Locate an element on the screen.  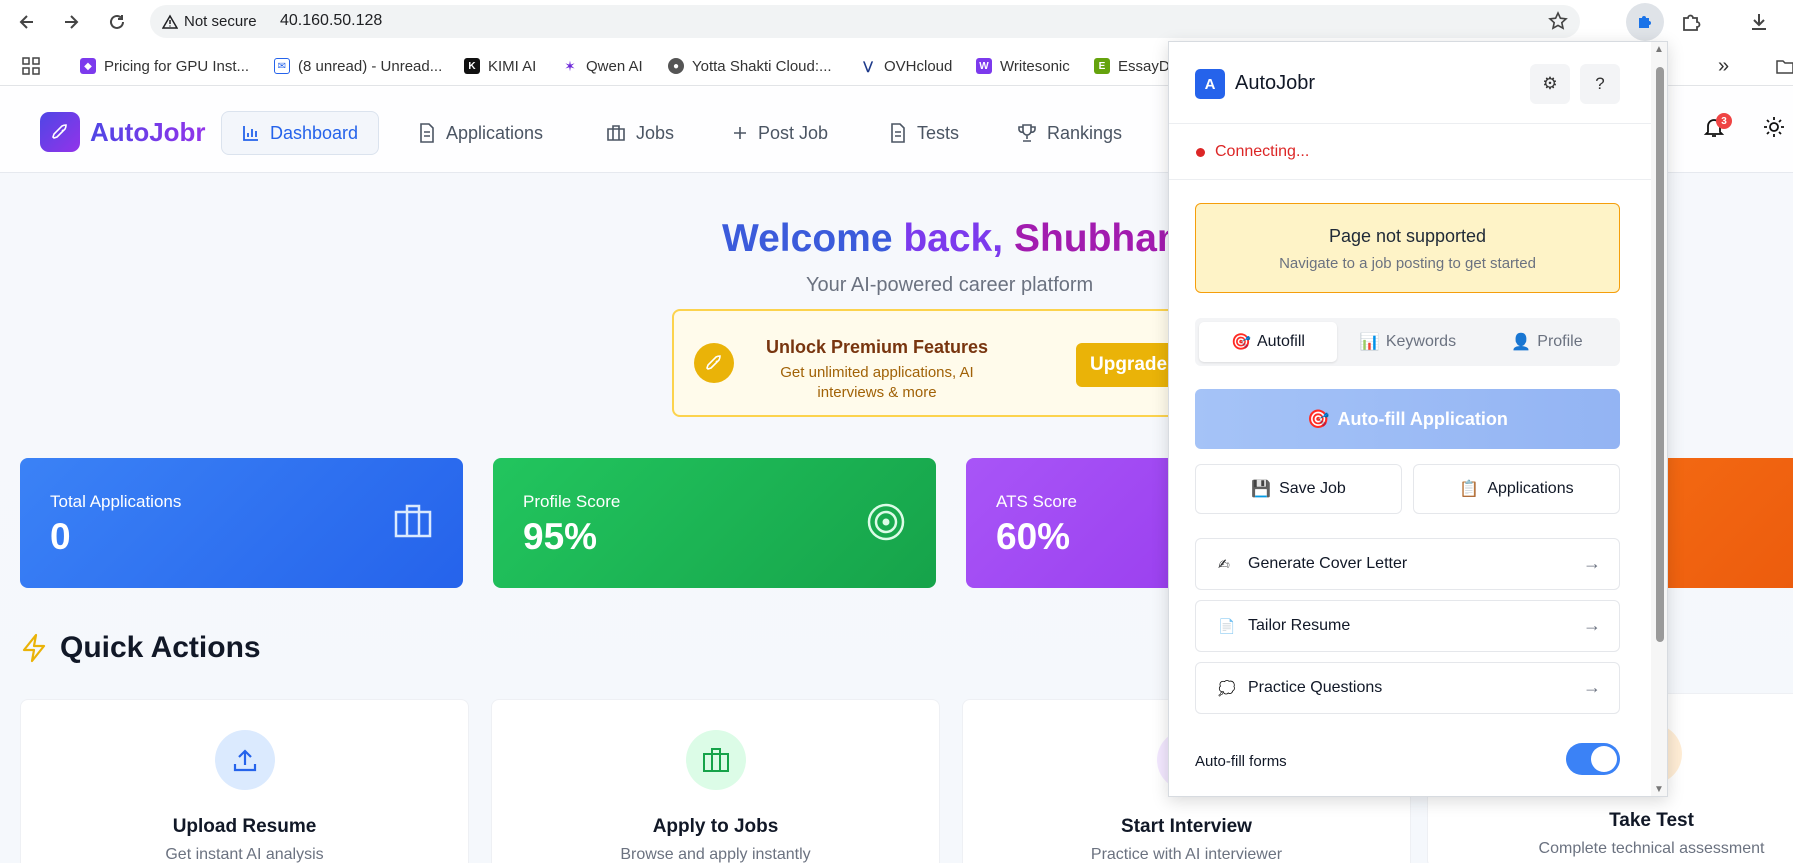
tab-profile: 👤 Profile is located at coordinates (1547, 342).